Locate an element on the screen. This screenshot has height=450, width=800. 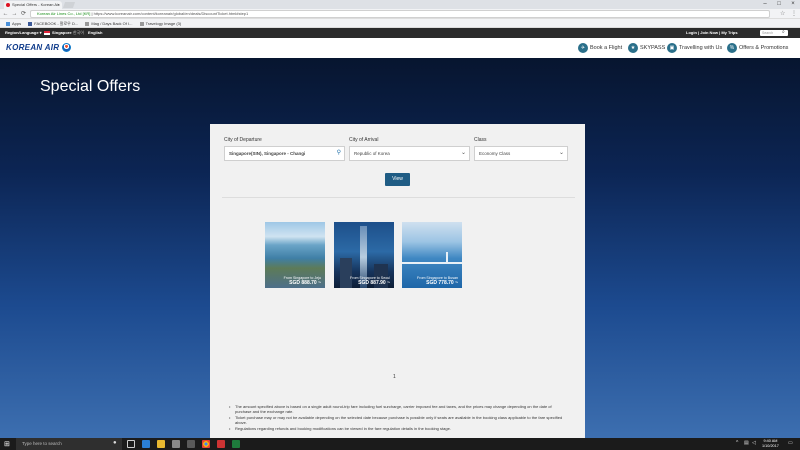
arrival-value: Republic of Korea is located at coordinates (372, 153).